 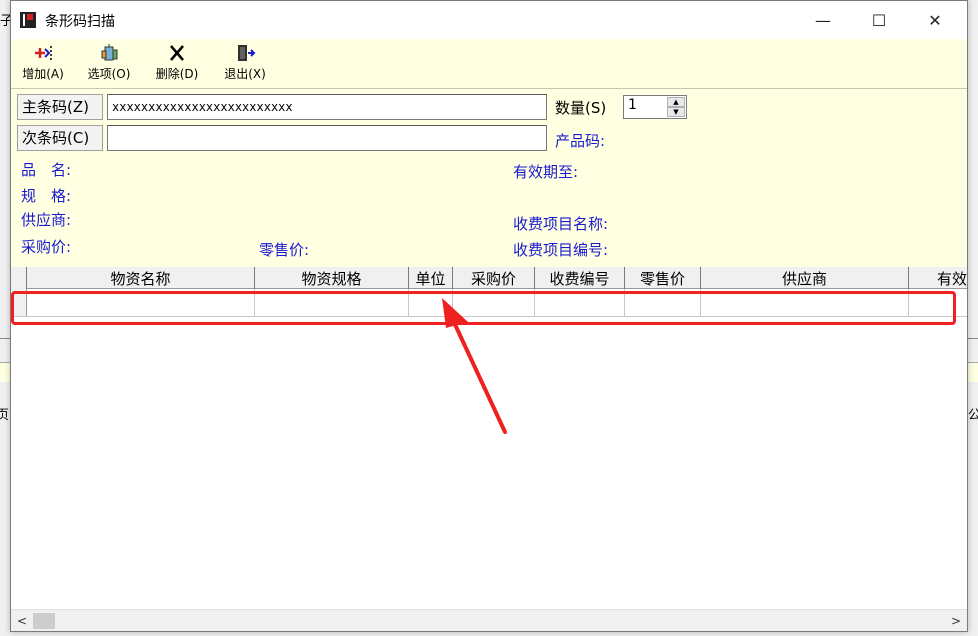 What do you see at coordinates (28, 20) in the screenshot?
I see `app-icon` at bounding box center [28, 20].